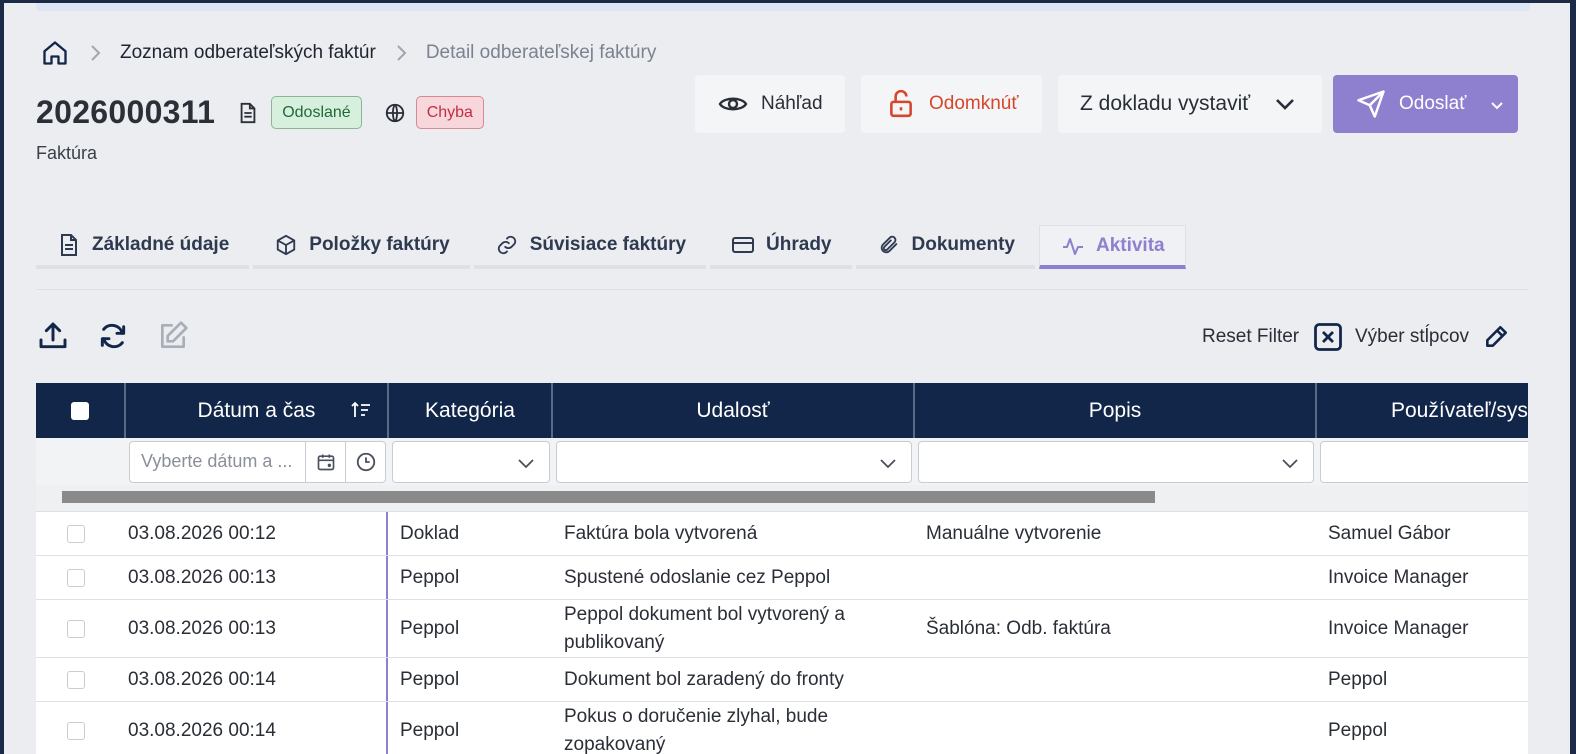 The height and width of the screenshot is (754, 1576). I want to click on cell-description: Manuálne vytvorenie, so click(1014, 533).